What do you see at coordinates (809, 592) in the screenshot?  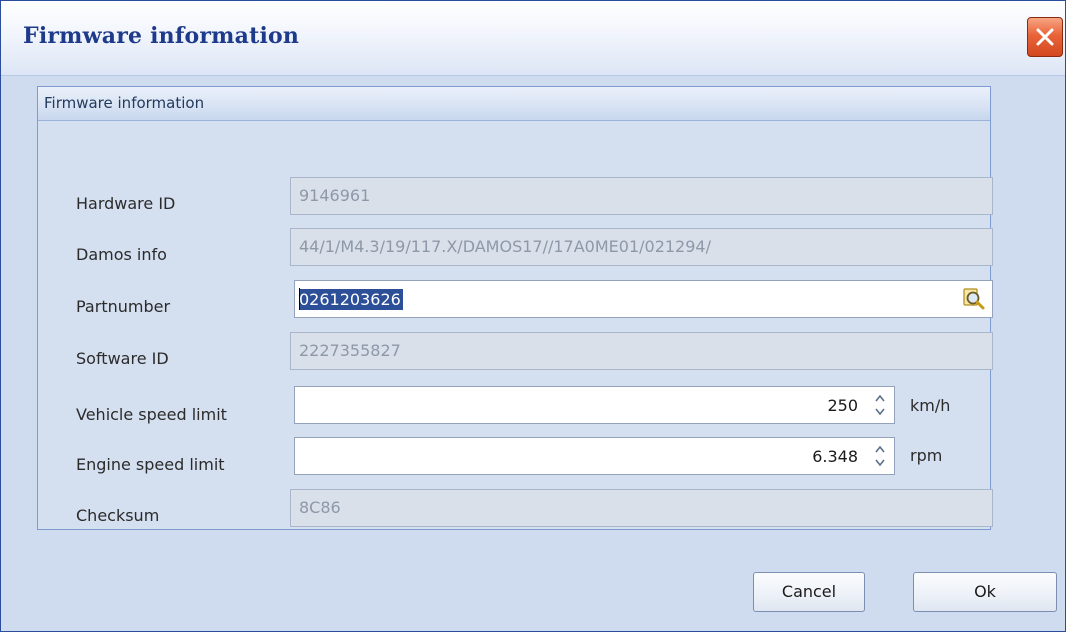 I see `cancel-button: Cancel` at bounding box center [809, 592].